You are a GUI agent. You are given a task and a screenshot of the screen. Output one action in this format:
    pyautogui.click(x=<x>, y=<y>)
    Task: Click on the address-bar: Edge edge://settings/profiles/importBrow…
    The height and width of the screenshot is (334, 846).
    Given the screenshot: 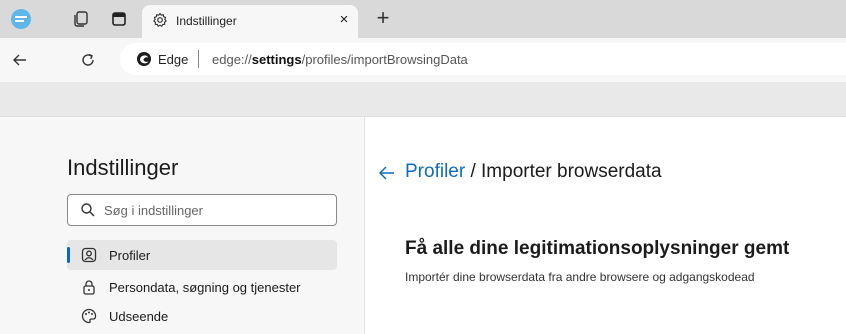 What is the action you would take?
    pyautogui.click(x=483, y=59)
    